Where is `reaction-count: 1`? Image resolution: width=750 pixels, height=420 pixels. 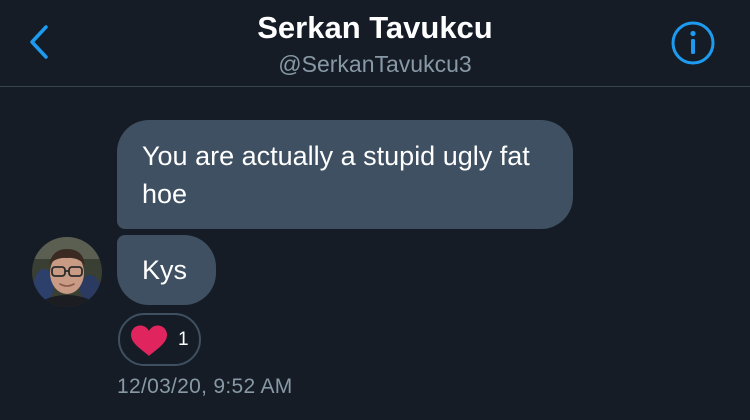
reaction-count: 1 is located at coordinates (183, 339).